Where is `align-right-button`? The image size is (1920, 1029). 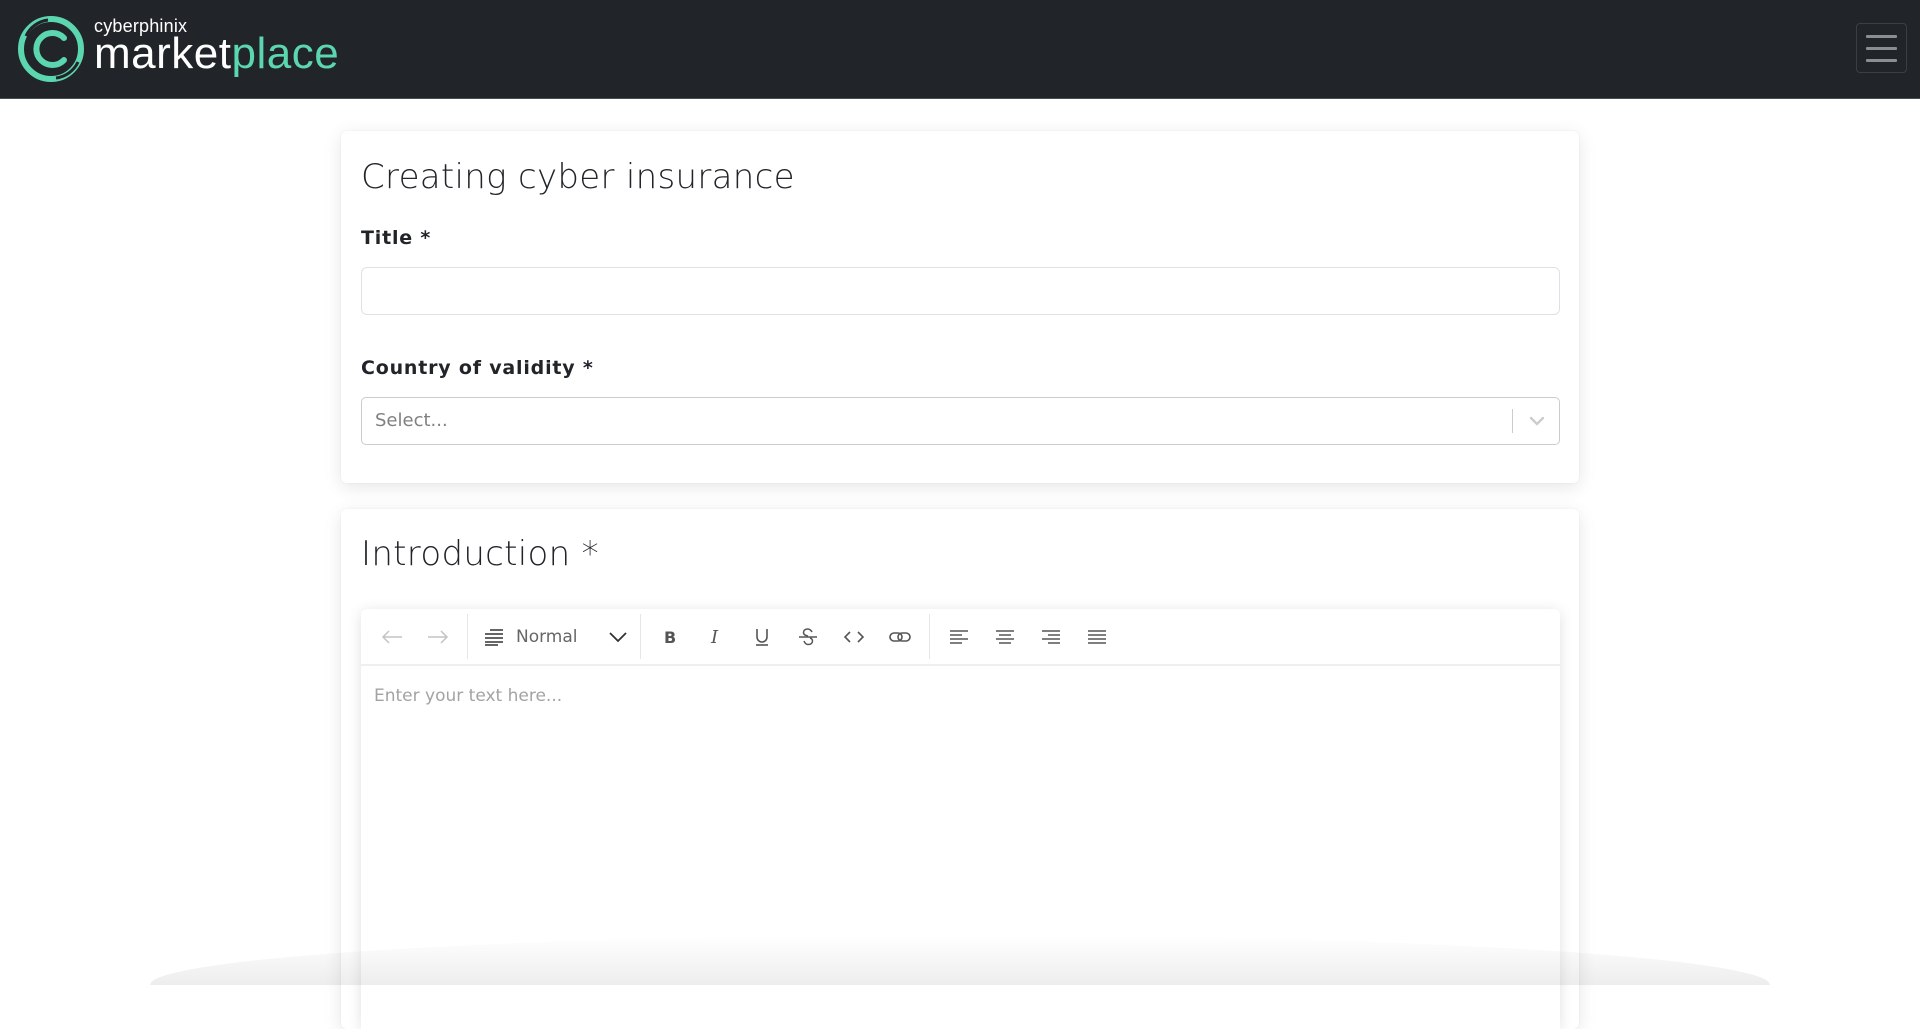
align-right-button is located at coordinates (1051, 637).